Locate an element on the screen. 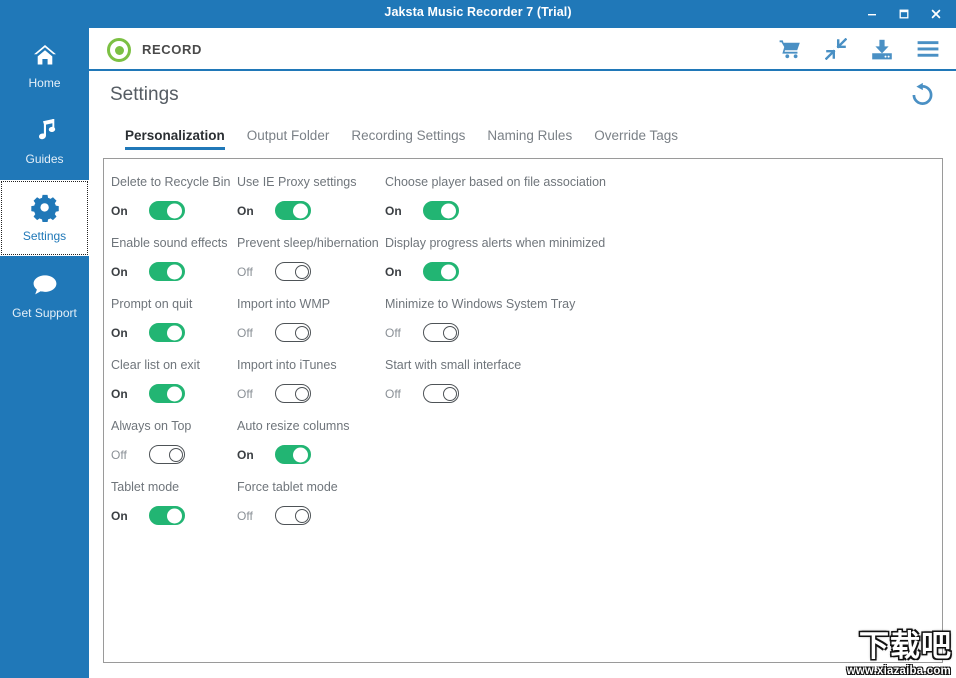 This screenshot has height=678, width=956. setting-label: Import into WMP is located at coordinates (284, 304).